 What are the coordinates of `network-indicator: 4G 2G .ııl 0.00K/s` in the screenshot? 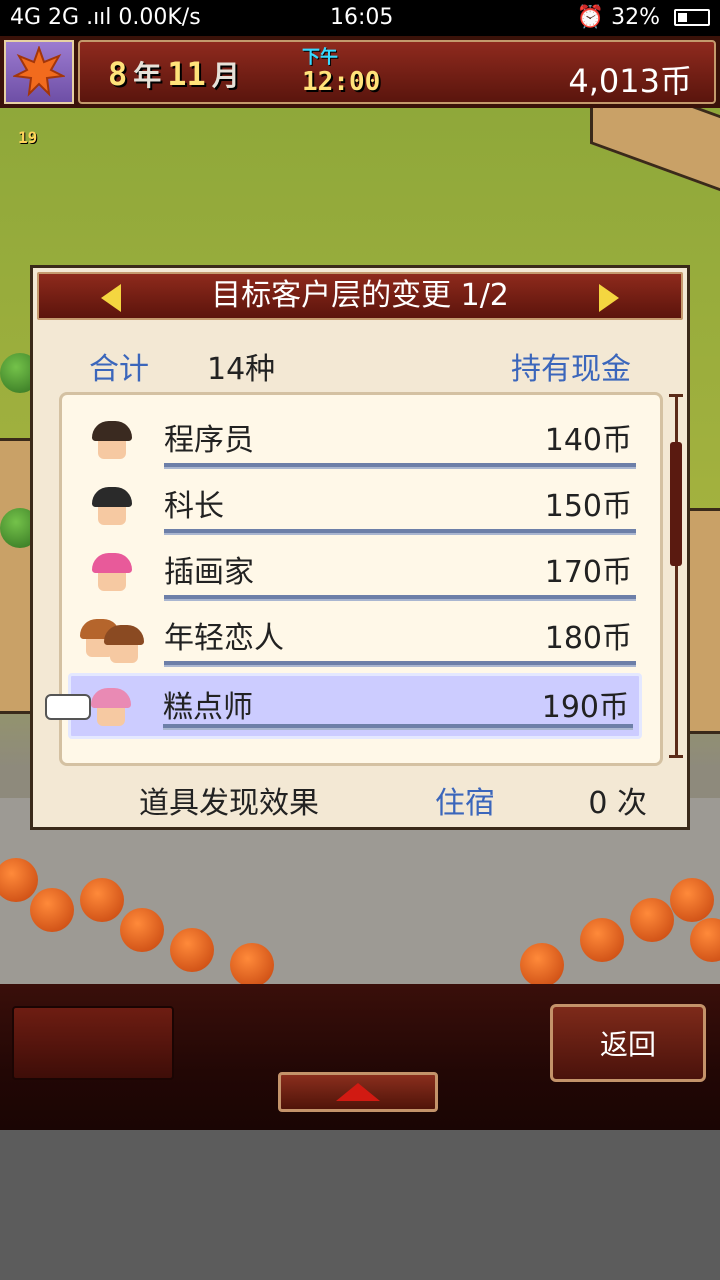 It's located at (105, 17).